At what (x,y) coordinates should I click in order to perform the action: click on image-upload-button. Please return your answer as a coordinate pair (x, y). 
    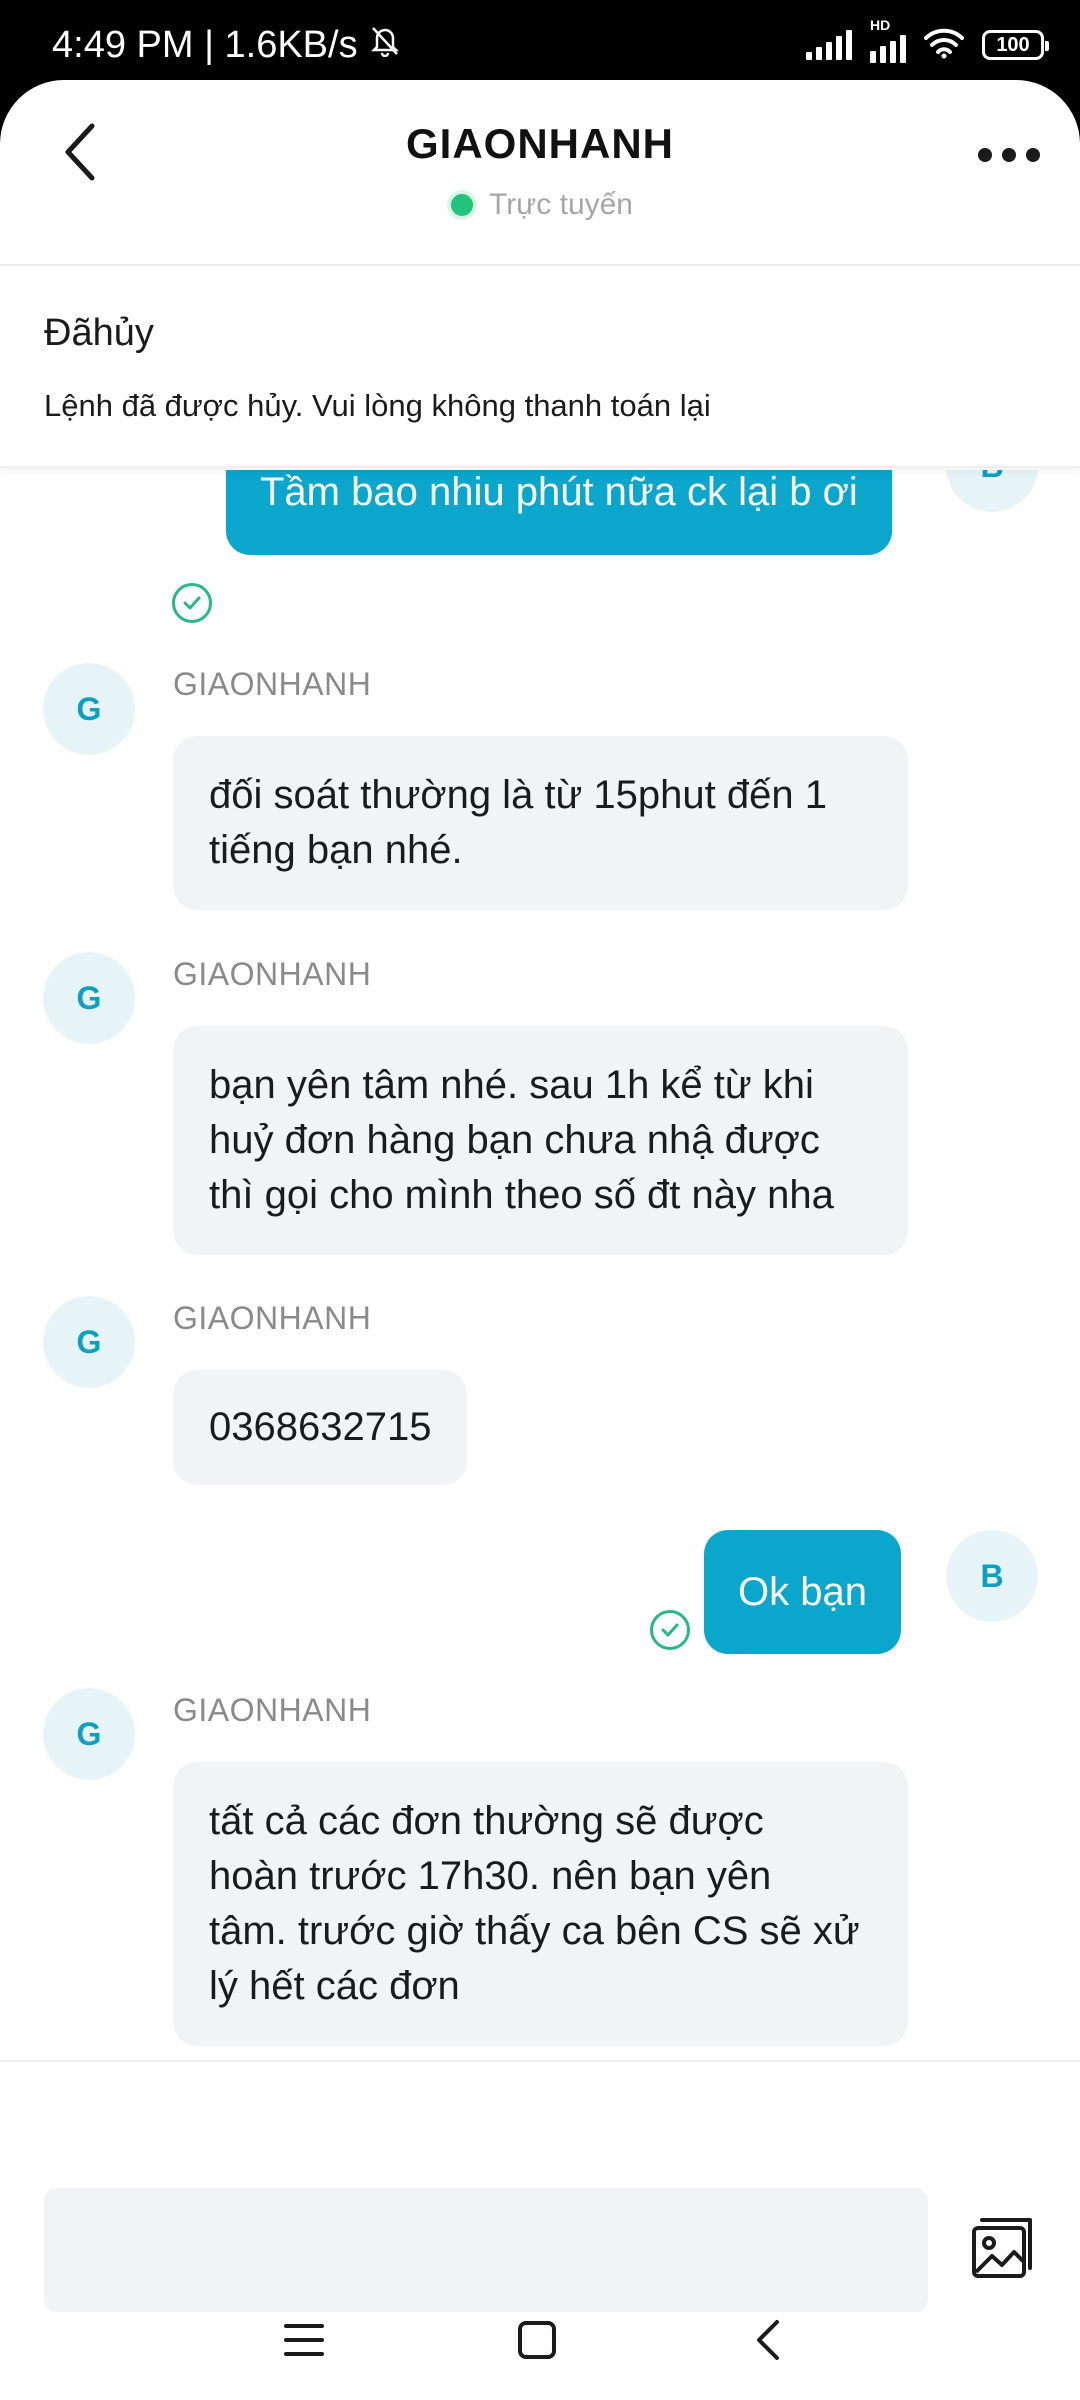
    Looking at the image, I should click on (1003, 2247).